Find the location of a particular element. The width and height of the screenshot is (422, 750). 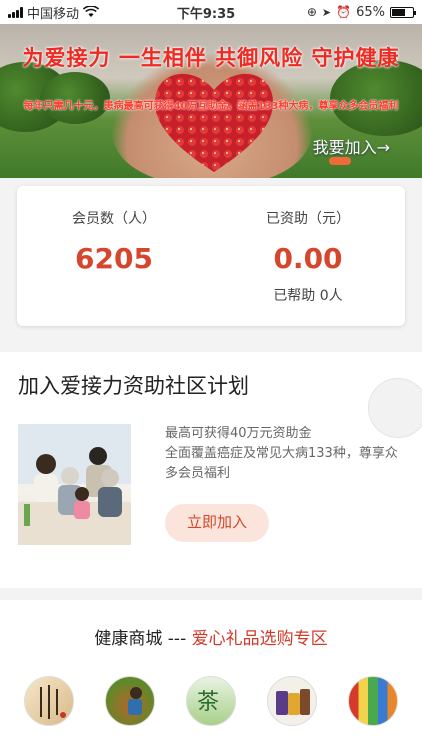

funded-amount: 0.00 is located at coordinates (308, 258).